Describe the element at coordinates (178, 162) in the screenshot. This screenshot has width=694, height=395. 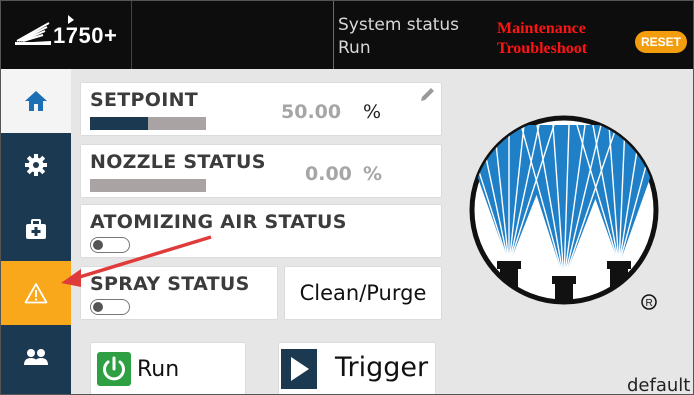
I see `nozzle-status-title: NOZZLE STATUS` at that location.